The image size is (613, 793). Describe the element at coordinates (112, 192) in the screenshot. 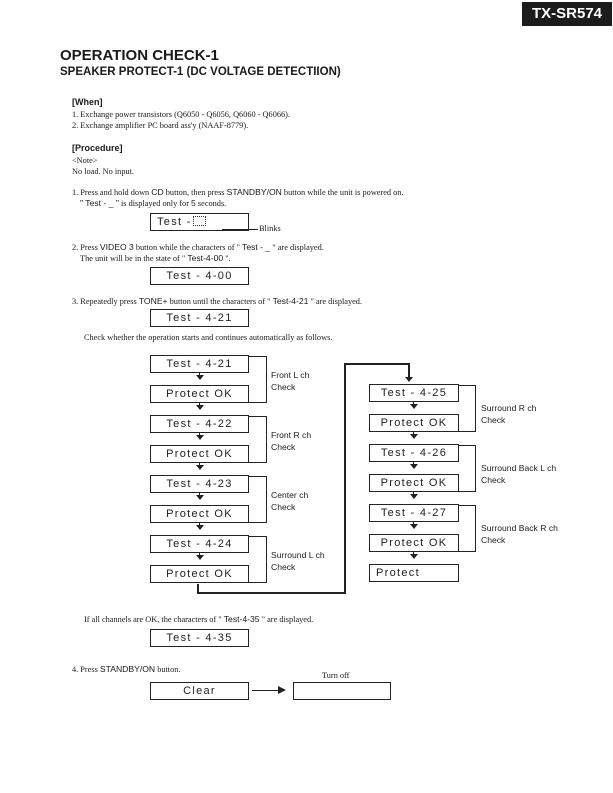

I see `step1-text: 1. Press and hold down` at that location.